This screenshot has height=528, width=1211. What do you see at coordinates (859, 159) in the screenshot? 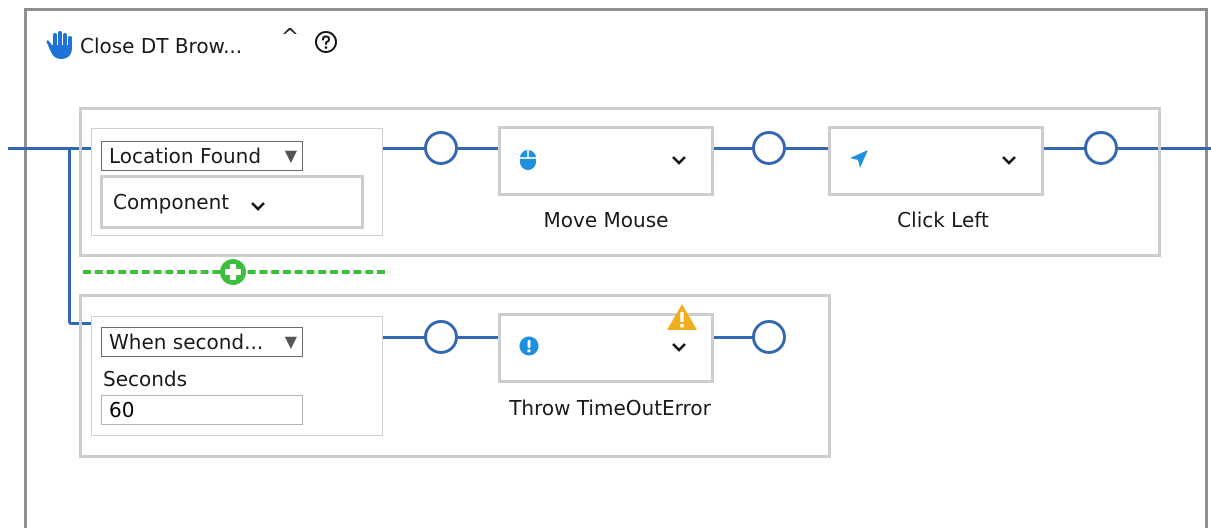
I see `cursor-arrow-icon` at bounding box center [859, 159].